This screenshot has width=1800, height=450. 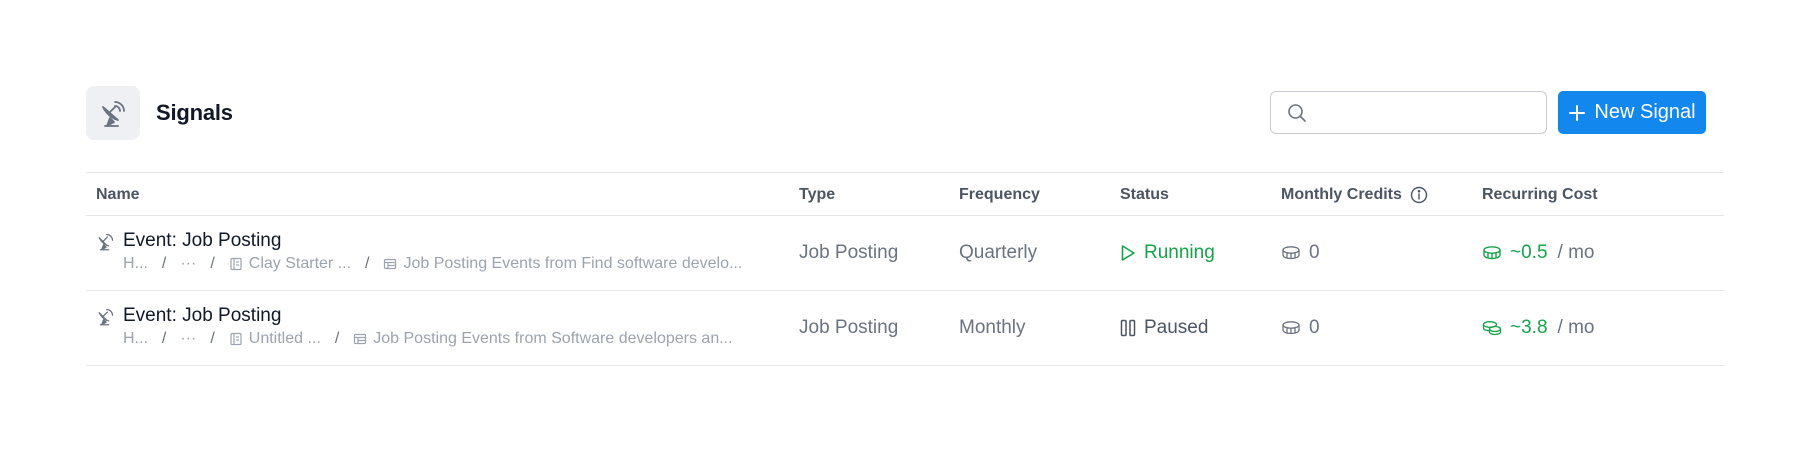 I want to click on page-title: Signals, so click(x=194, y=112).